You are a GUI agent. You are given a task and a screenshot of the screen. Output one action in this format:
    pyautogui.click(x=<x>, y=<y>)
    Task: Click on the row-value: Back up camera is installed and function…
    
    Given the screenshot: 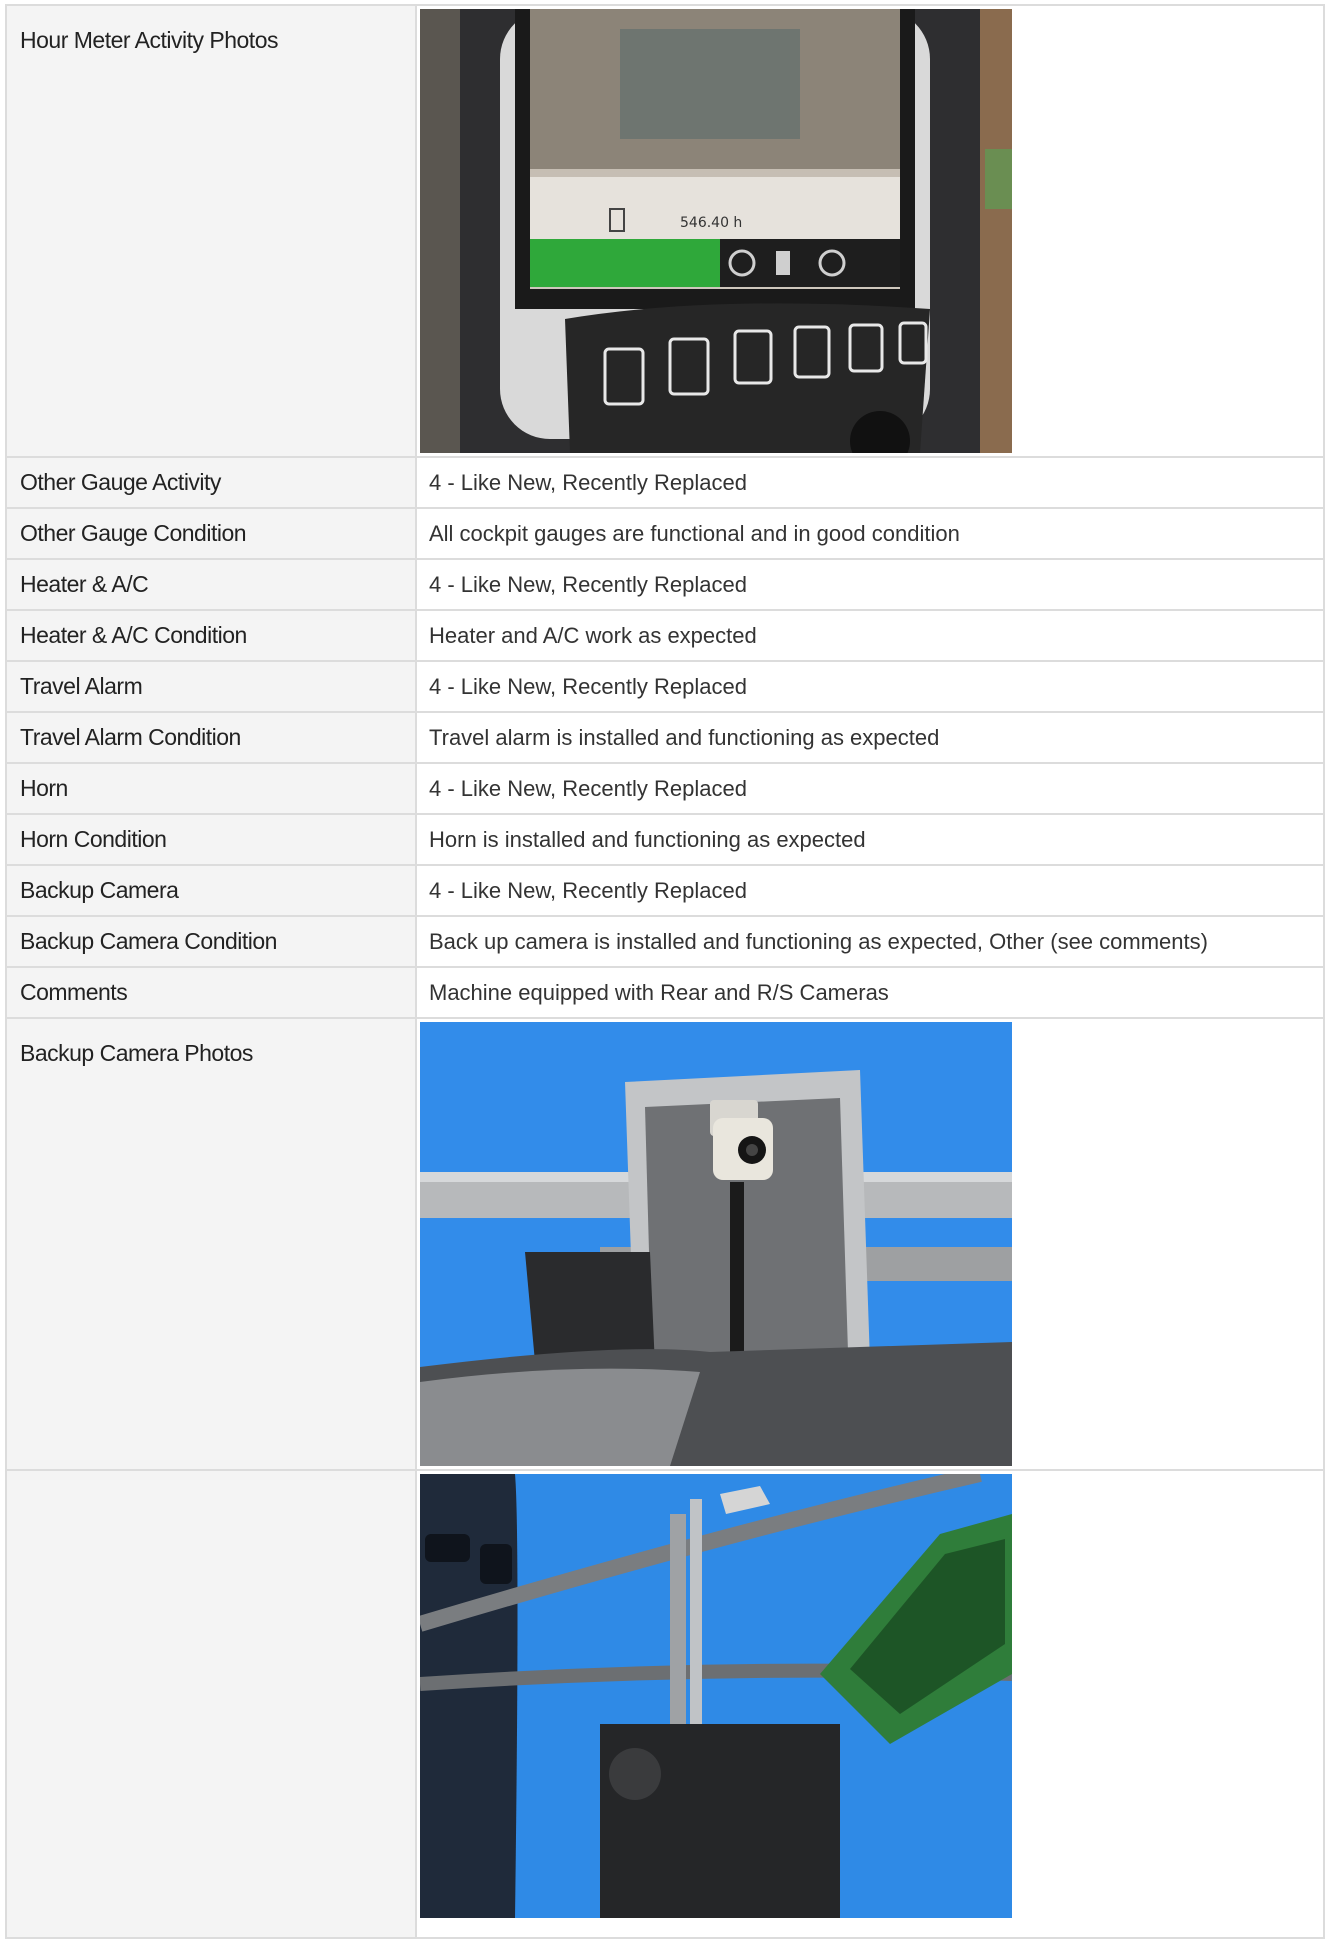 What is the action you would take?
    pyautogui.click(x=870, y=941)
    